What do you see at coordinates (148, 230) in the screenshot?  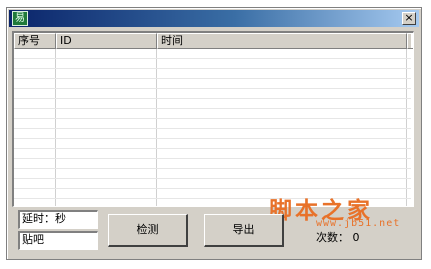 I see `detect-button: 检测` at bounding box center [148, 230].